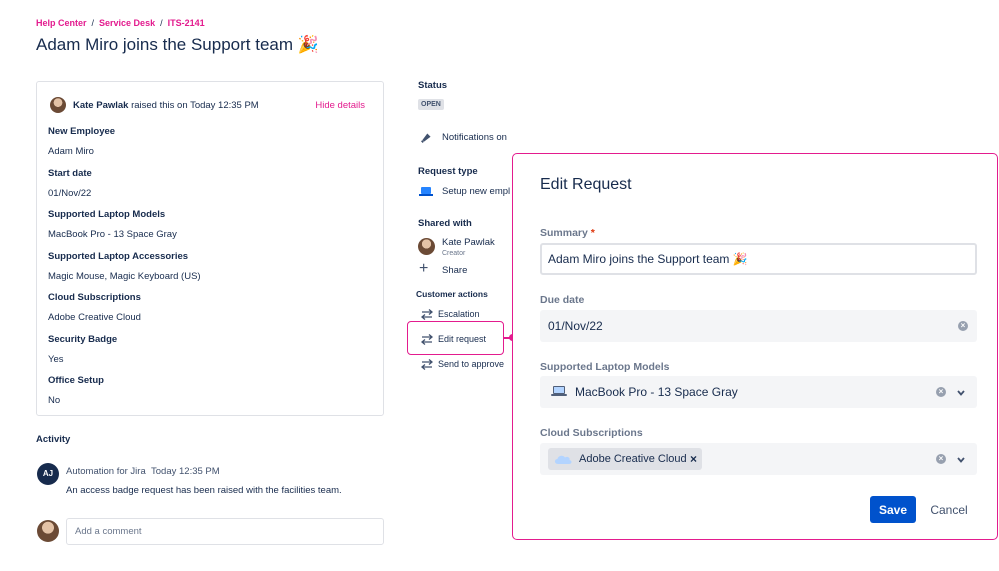 The image size is (999, 571). What do you see at coordinates (124, 276) in the screenshot?
I see `field-value: Magic Mouse, Magic Keyboard (US)` at bounding box center [124, 276].